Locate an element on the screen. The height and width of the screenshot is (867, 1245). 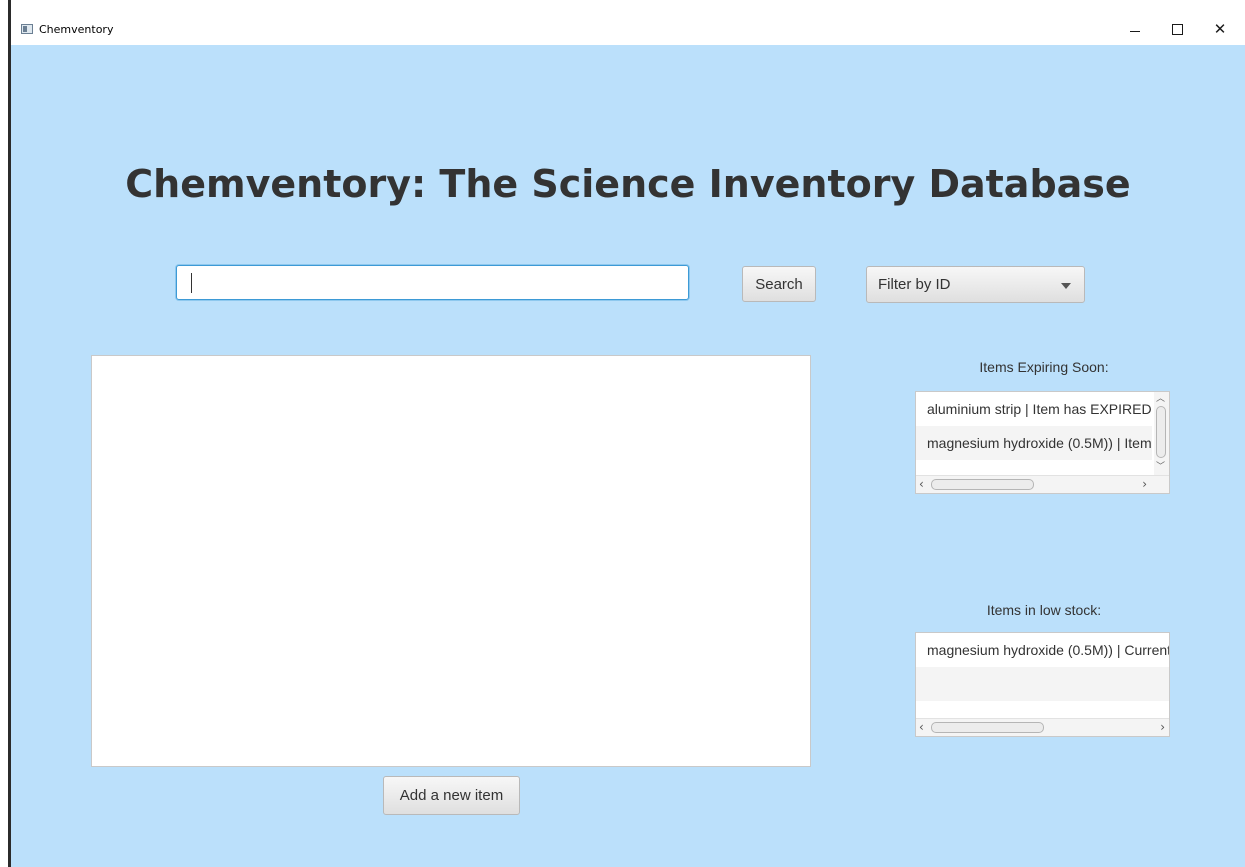
maximize-button is located at coordinates (1177, 29).